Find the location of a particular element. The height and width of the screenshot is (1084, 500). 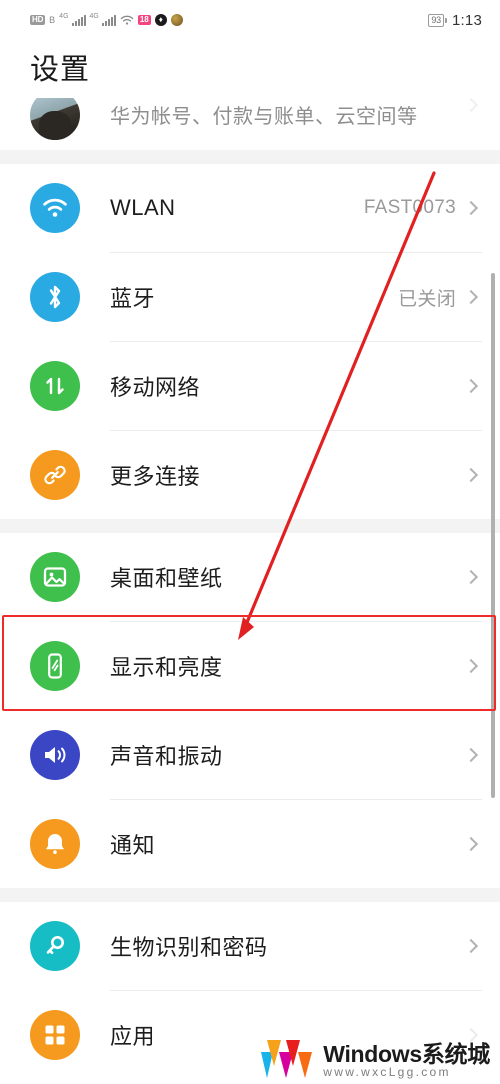

list-item-more-connections: 更多连接 is located at coordinates (250, 475).